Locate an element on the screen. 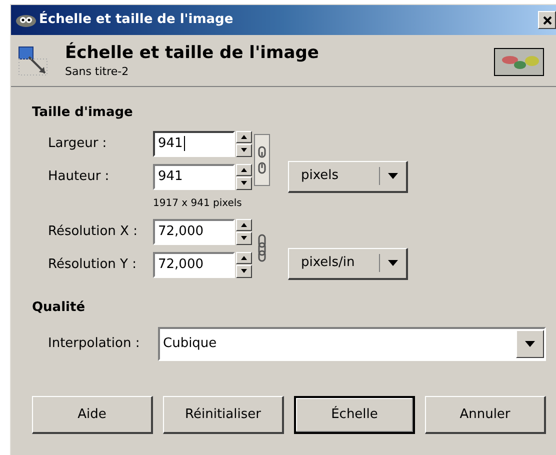 This screenshot has height=455, width=556. dialog-button: Échelle is located at coordinates (354, 415).